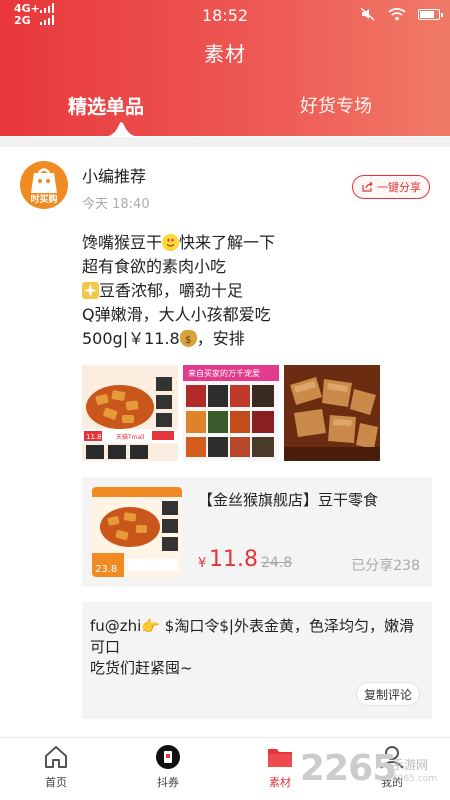  What do you see at coordinates (367, 14) in the screenshot?
I see `mute-icon` at bounding box center [367, 14].